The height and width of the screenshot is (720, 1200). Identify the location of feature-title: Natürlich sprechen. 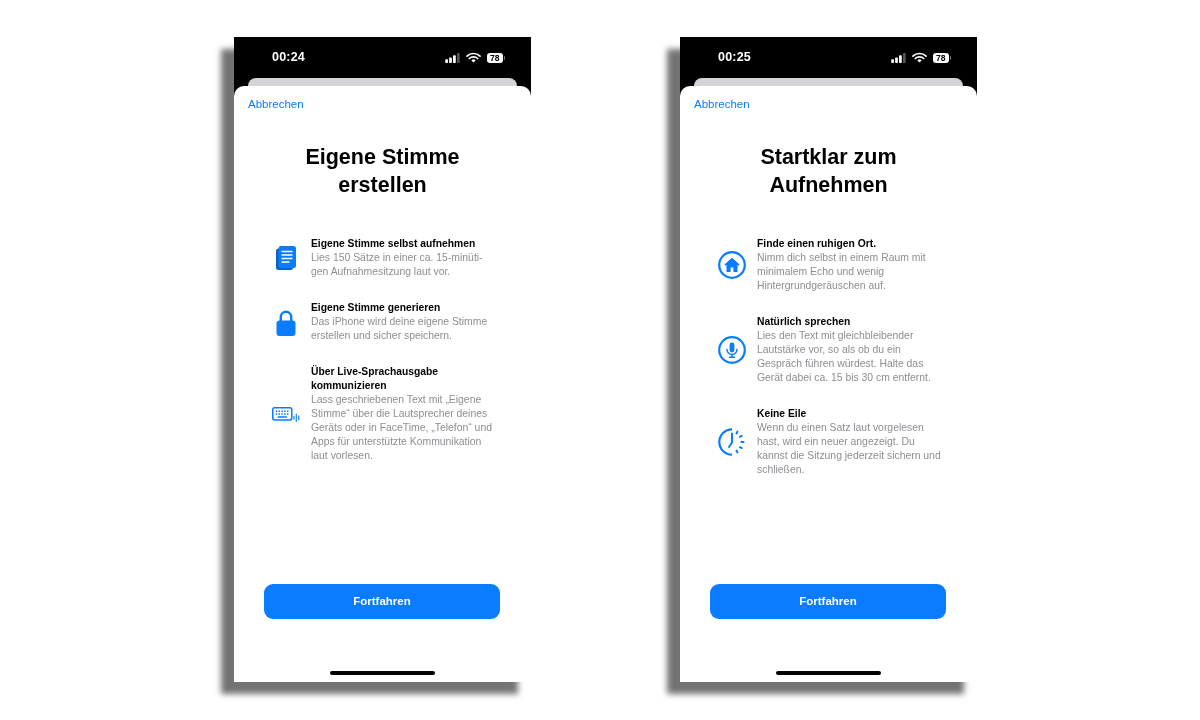
(804, 322).